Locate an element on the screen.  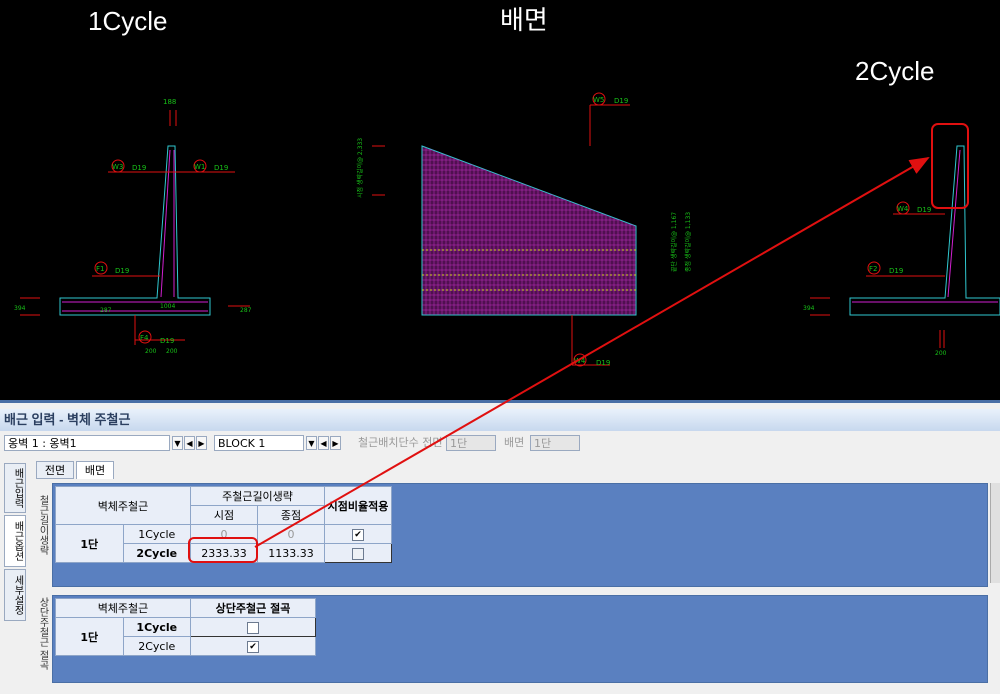
wall2-dim-left: 394 is located at coordinates (809, 308).